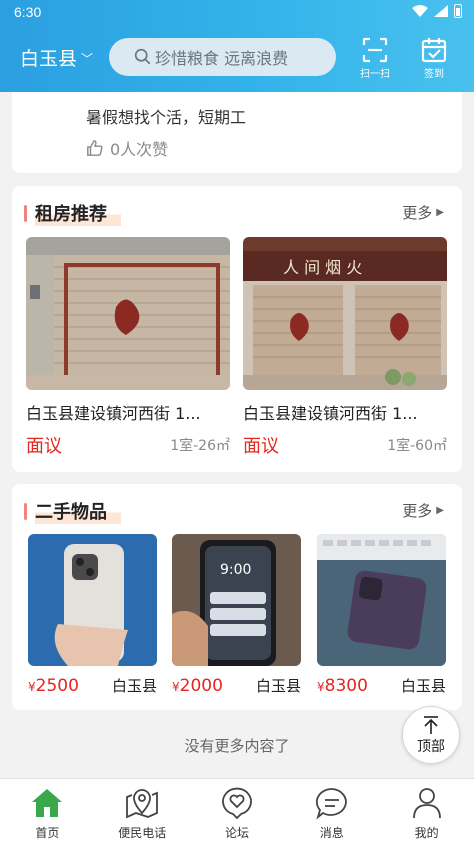 The height and width of the screenshot is (844, 474). I want to click on signin-label: 签到, so click(434, 74).